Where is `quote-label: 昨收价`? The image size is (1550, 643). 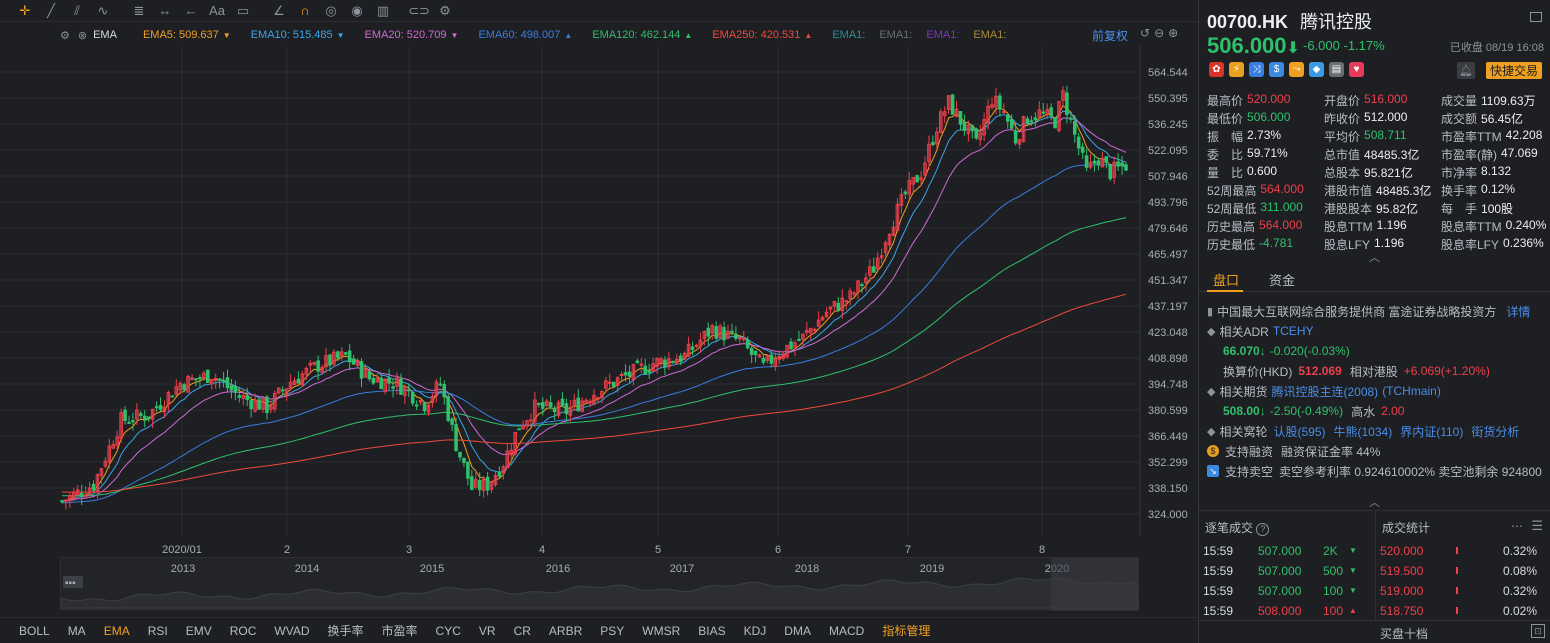 quote-label: 昨收价 is located at coordinates (1342, 118).